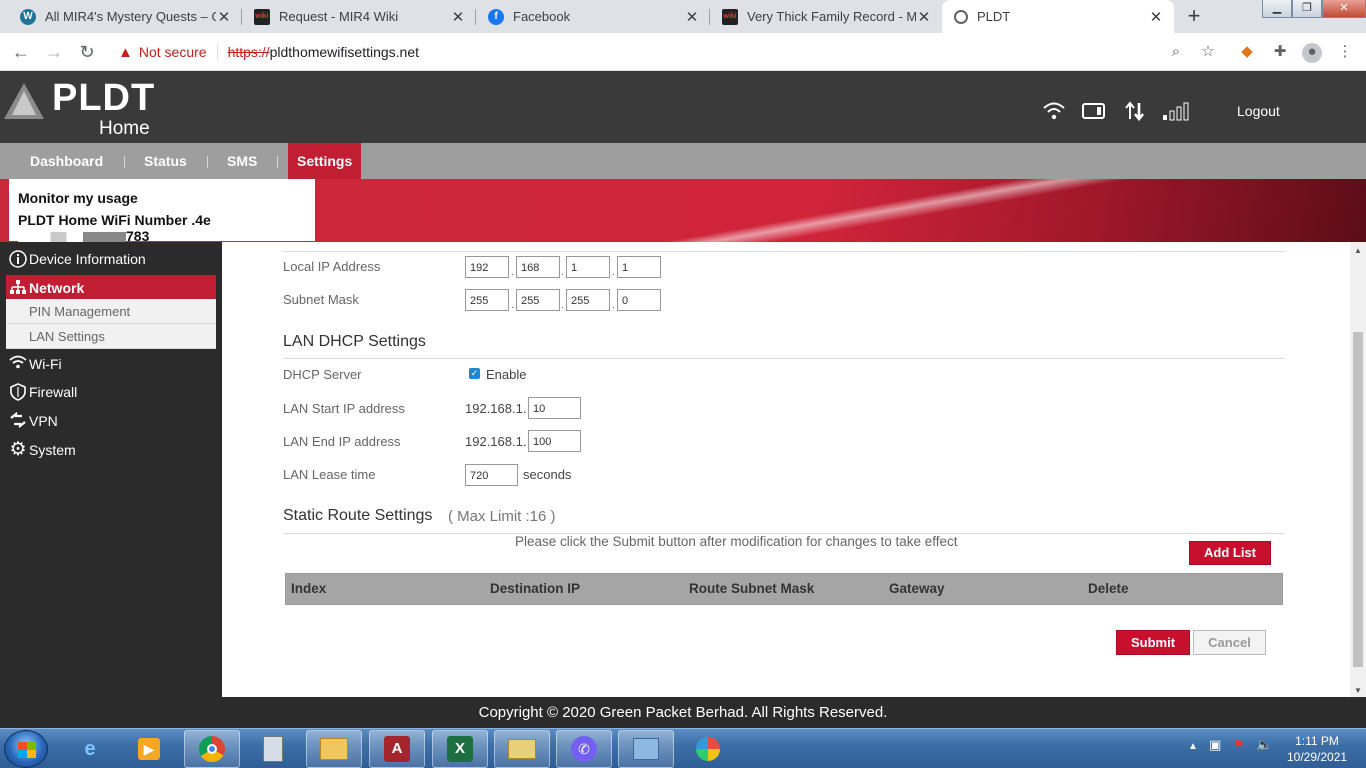 Image resolution: width=1366 pixels, height=768 pixels. What do you see at coordinates (28, 16) in the screenshot?
I see `wordpress-icon: W` at bounding box center [28, 16].